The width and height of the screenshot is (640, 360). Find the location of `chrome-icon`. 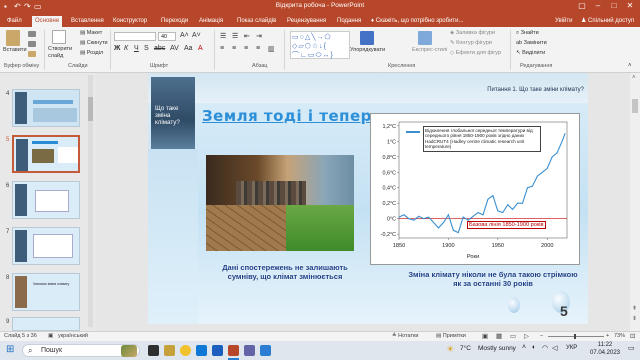

chrome-icon is located at coordinates (185, 350).